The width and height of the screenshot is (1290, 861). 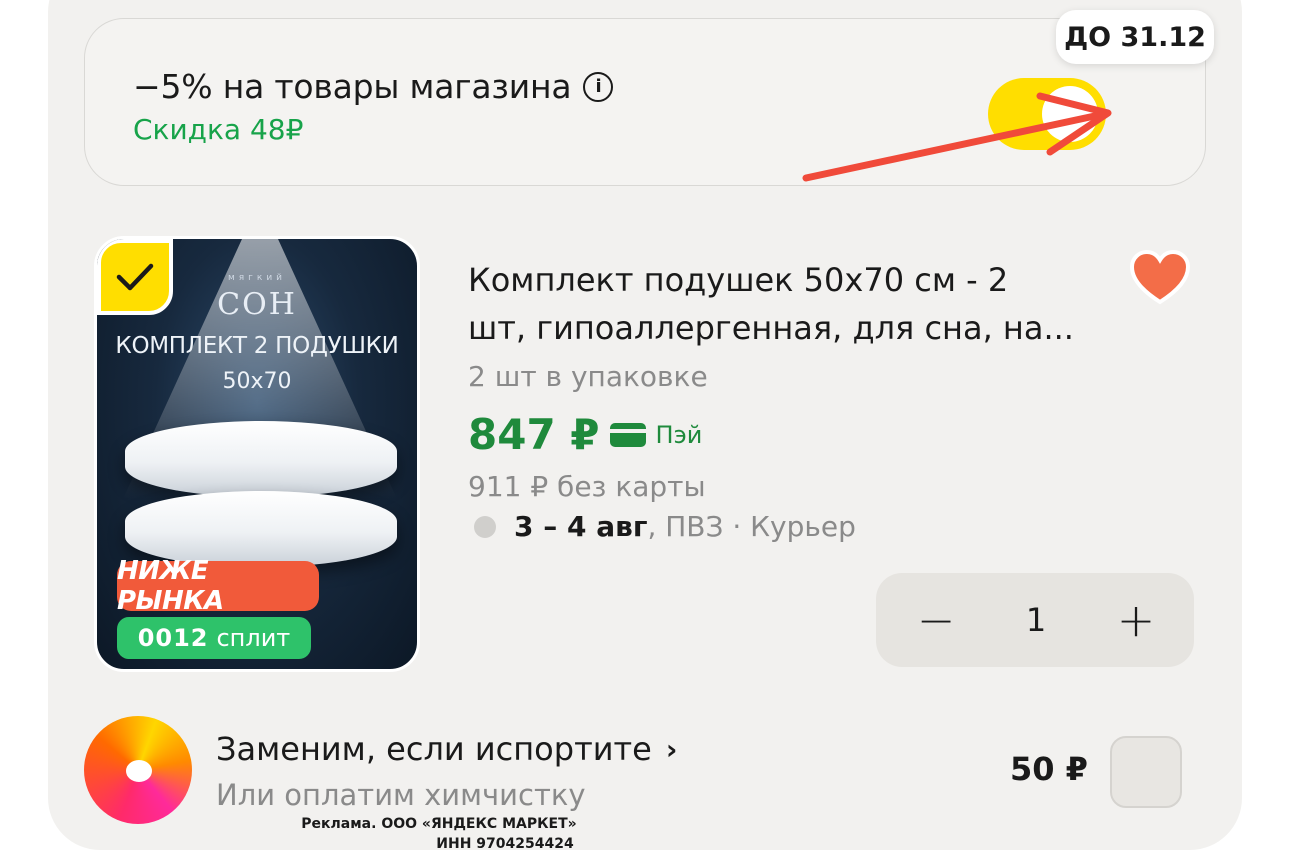 I want to click on insurance-title-text: Заменим, если испортите, so click(x=434, y=749).